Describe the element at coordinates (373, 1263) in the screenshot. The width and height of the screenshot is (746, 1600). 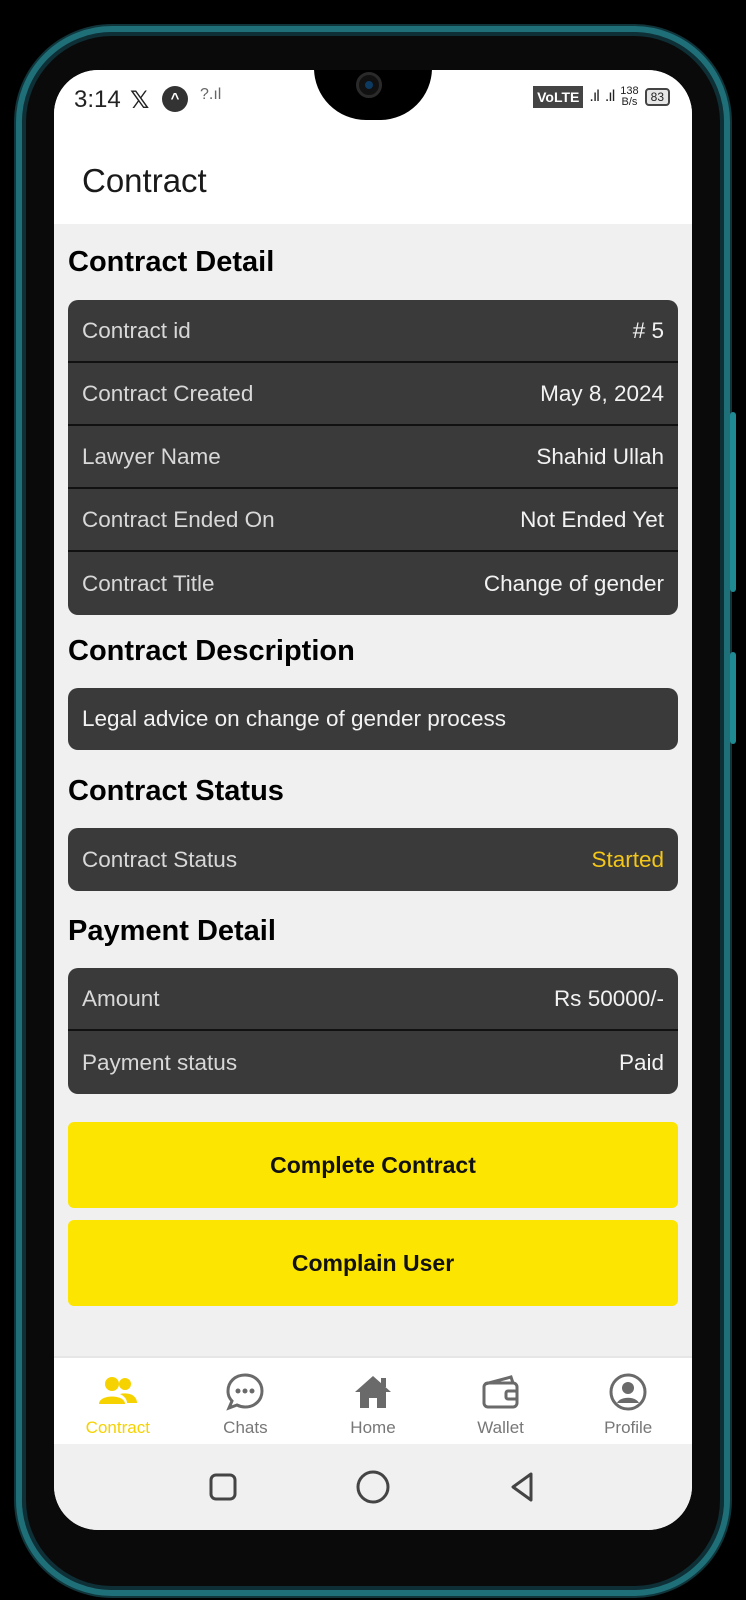
I see `complain-user-button: Complain User` at that location.